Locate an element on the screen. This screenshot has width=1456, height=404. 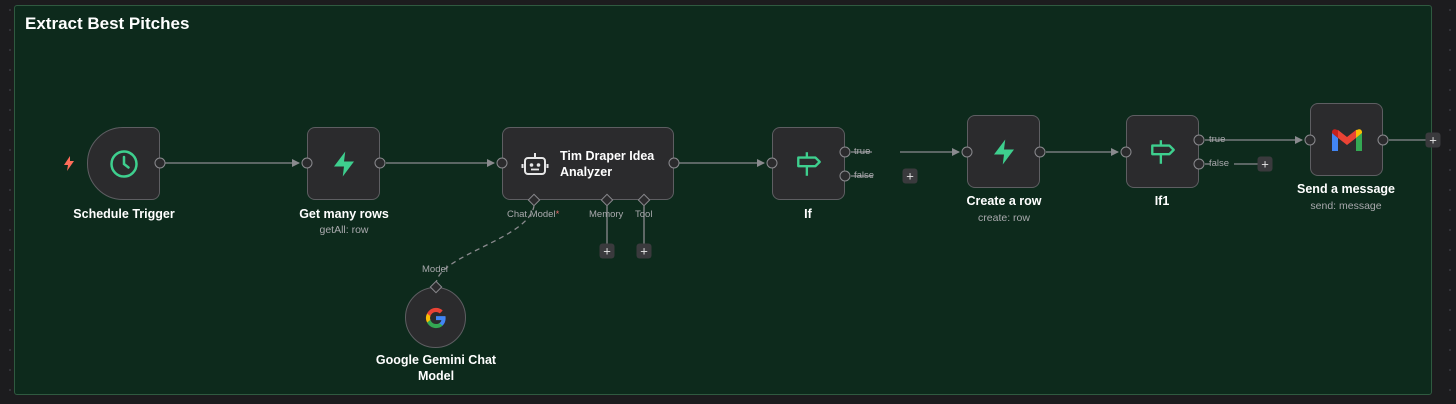
node-if is located at coordinates (808, 163).